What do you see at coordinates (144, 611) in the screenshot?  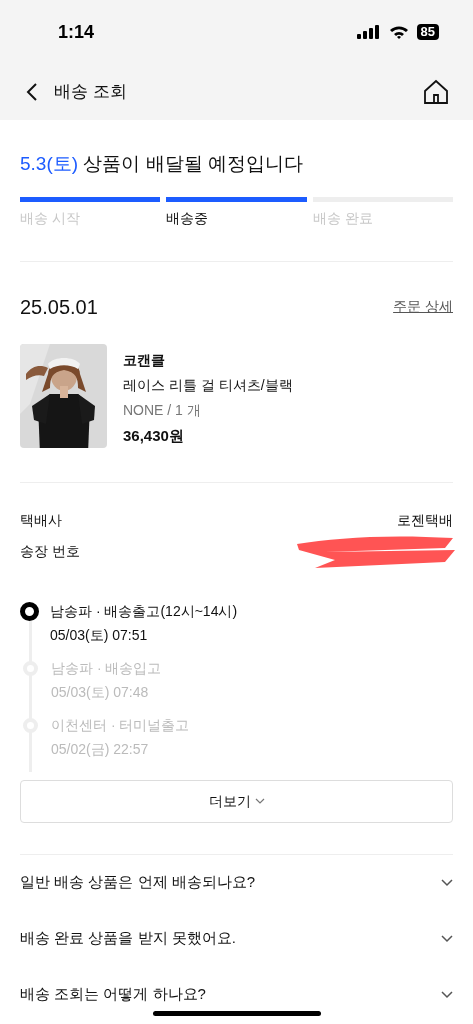 I see `event-title: 남송파 · 배송출고(12시~14시)` at bounding box center [144, 611].